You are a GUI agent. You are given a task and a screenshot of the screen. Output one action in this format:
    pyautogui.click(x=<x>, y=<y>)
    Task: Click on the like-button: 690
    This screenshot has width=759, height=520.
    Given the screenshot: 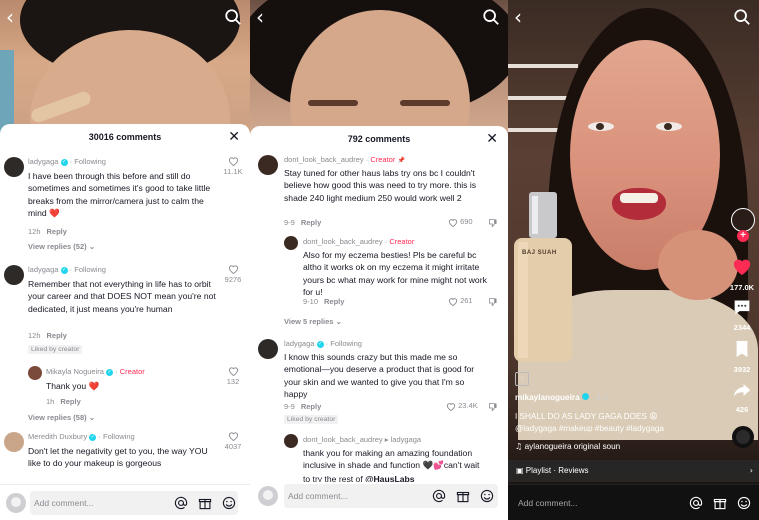 What is the action you would take?
    pyautogui.click(x=460, y=222)
    